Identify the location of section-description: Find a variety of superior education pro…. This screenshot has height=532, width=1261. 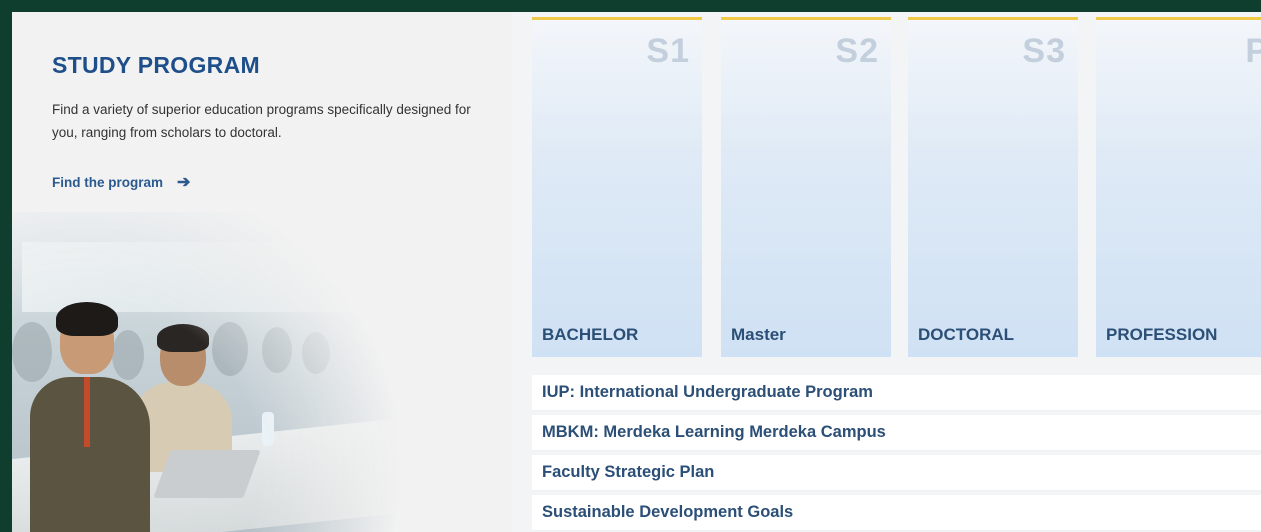
(261, 121).